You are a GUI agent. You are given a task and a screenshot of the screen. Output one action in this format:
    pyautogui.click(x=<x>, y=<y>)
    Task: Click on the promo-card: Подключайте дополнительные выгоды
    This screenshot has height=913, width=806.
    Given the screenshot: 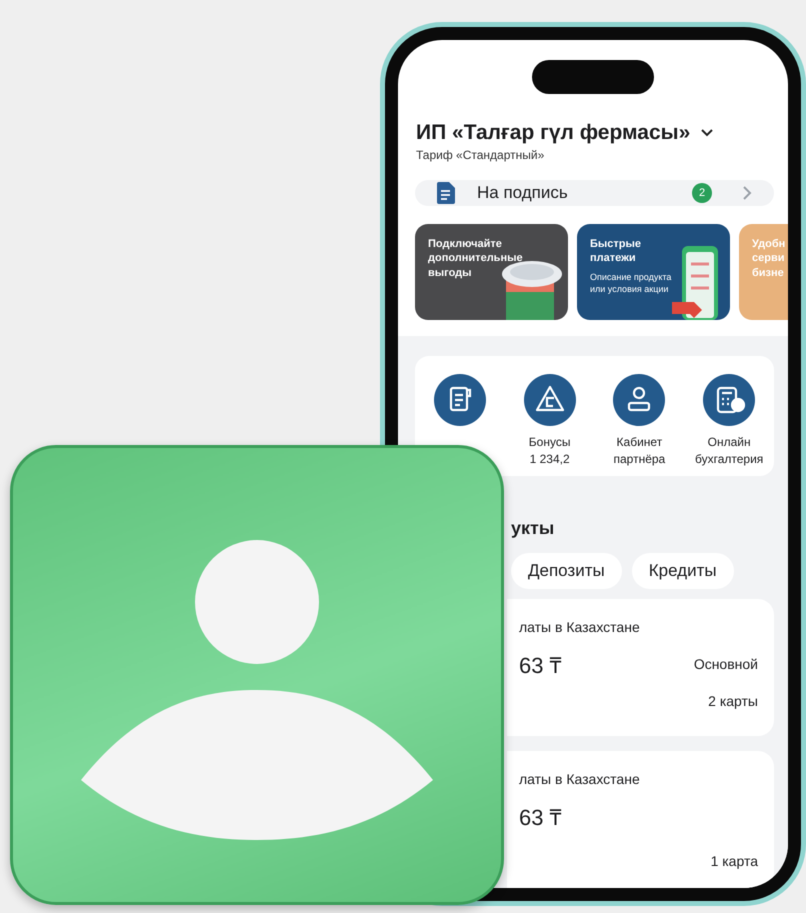 What is the action you would take?
    pyautogui.click(x=491, y=272)
    